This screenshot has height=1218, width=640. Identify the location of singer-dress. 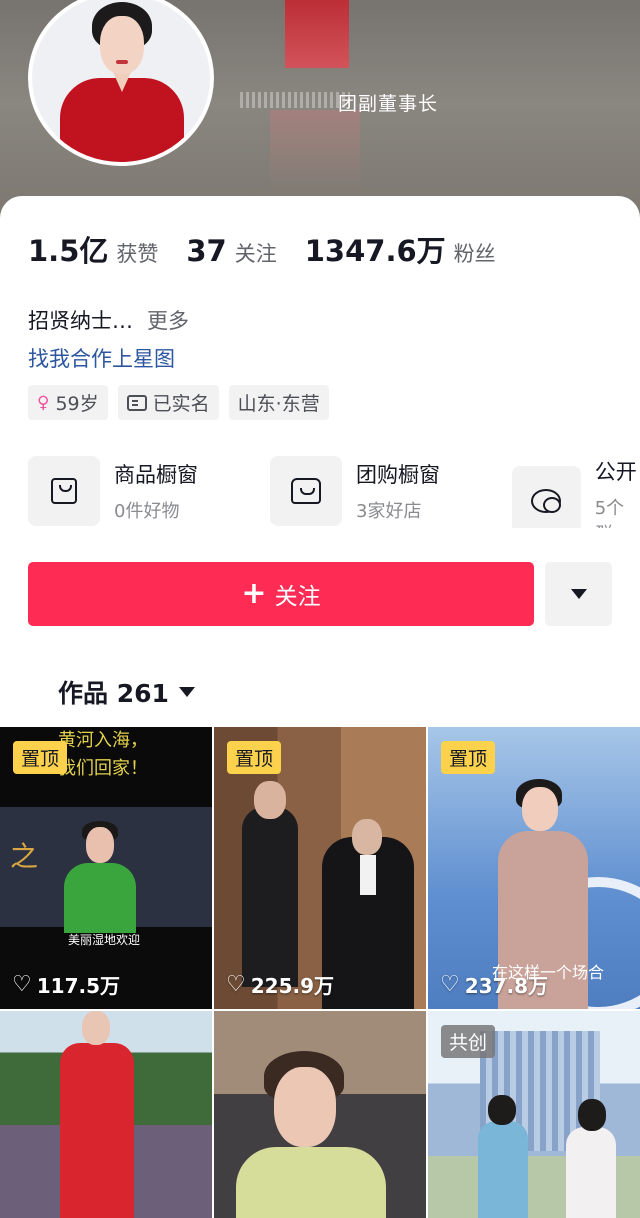
(100, 898).